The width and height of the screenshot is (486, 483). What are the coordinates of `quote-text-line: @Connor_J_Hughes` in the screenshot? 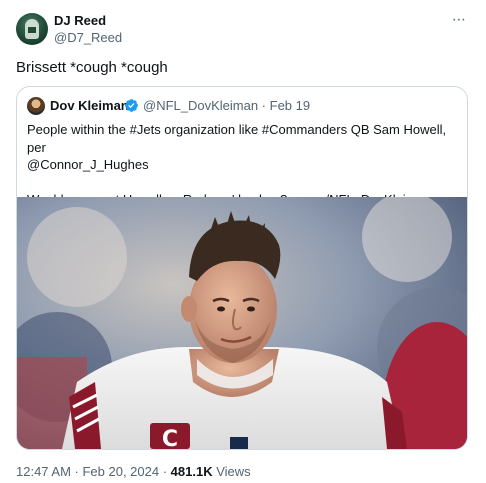 It's located at (88, 164).